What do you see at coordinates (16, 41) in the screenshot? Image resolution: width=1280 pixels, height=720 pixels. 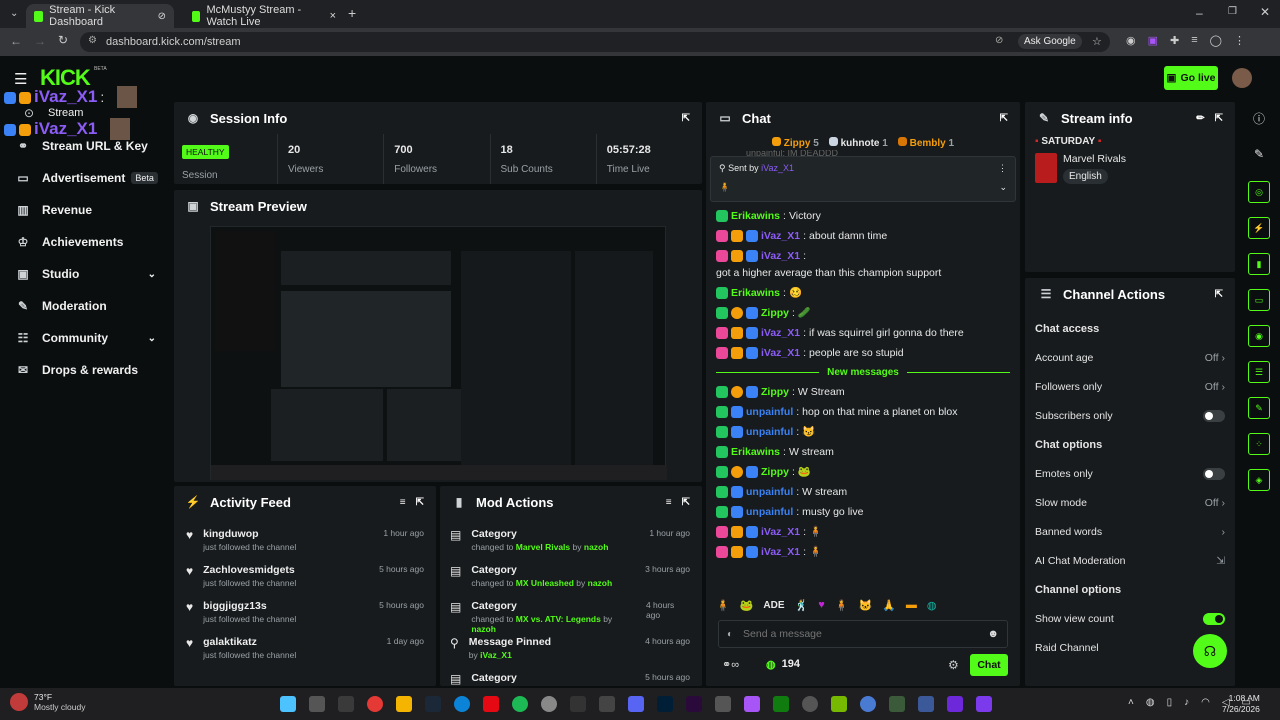 I see `back-icon: ←` at bounding box center [16, 41].